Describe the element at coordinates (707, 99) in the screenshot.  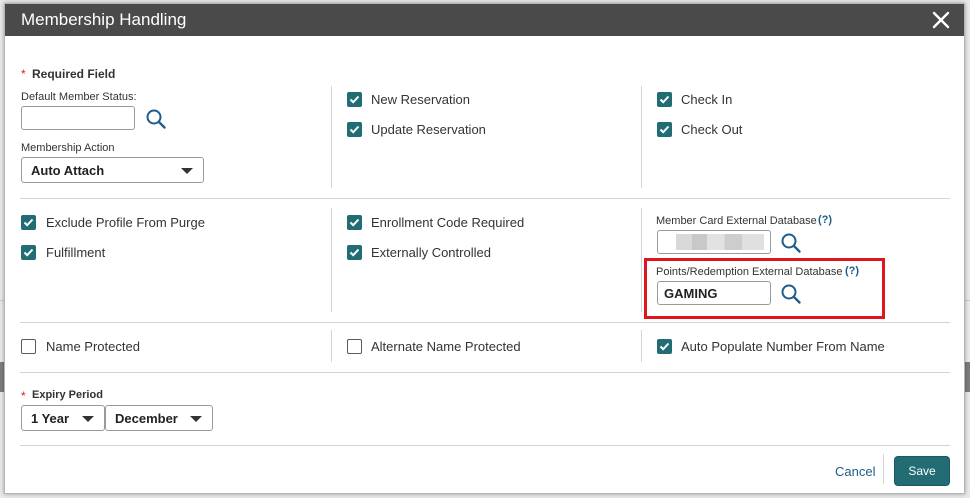
I see `check-in-label: Check In` at that location.